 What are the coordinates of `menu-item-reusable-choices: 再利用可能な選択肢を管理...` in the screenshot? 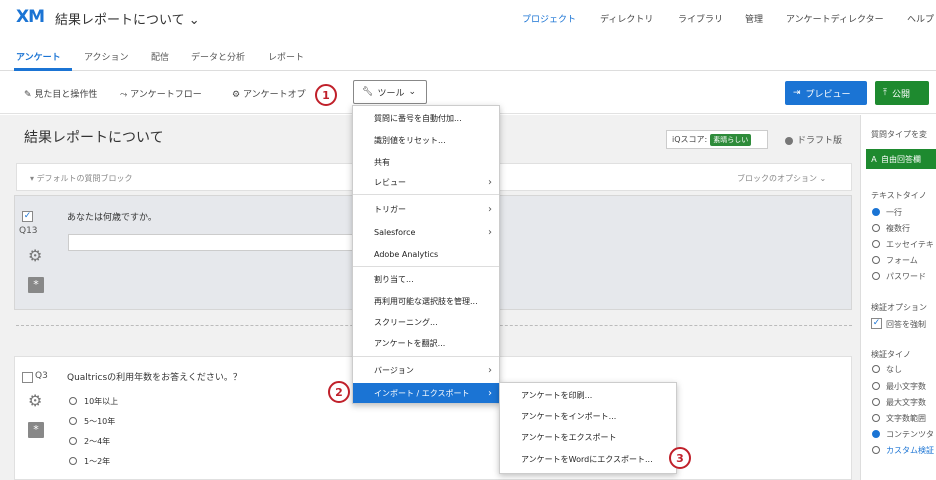 It's located at (426, 301).